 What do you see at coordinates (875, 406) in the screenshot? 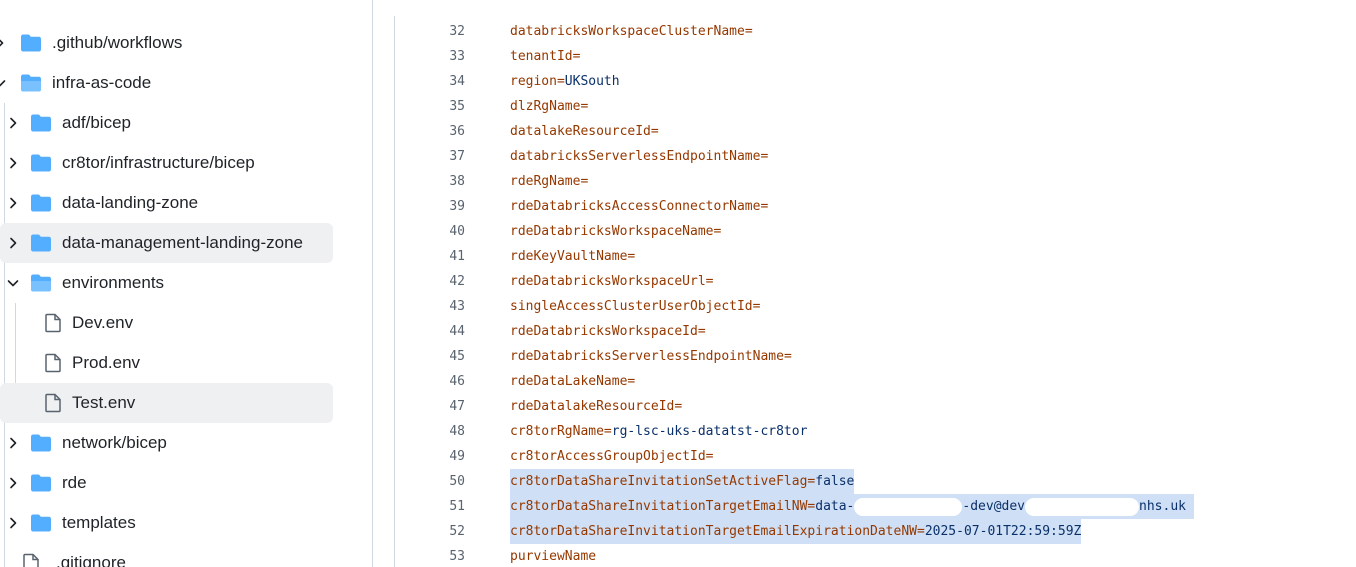
I see `code-line: 47 rdeDatalakeResourceId=` at bounding box center [875, 406].